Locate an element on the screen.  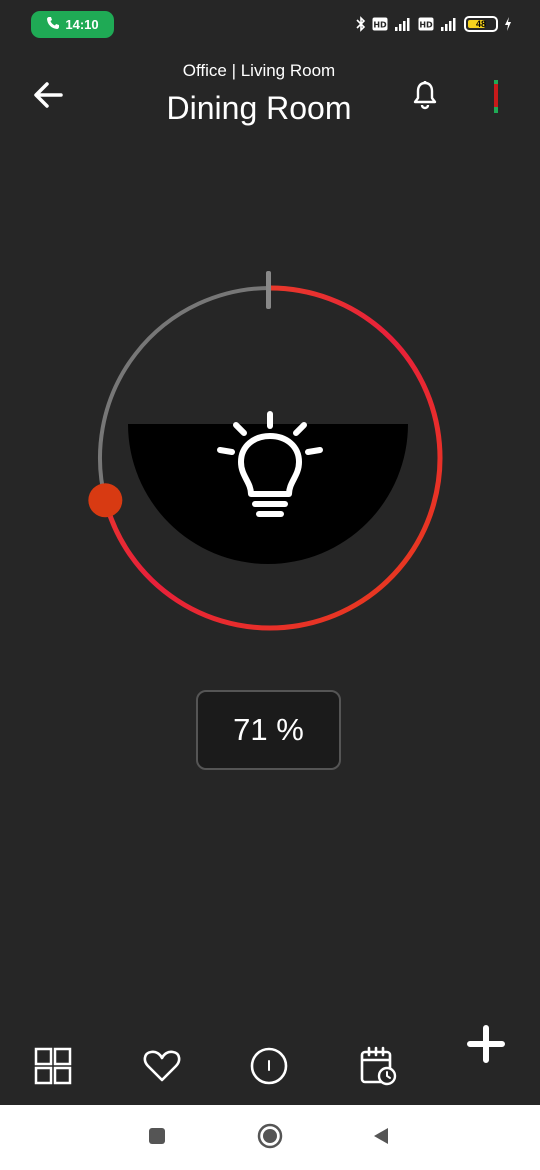
status-indicator-icon is located at coordinates (496, 96).